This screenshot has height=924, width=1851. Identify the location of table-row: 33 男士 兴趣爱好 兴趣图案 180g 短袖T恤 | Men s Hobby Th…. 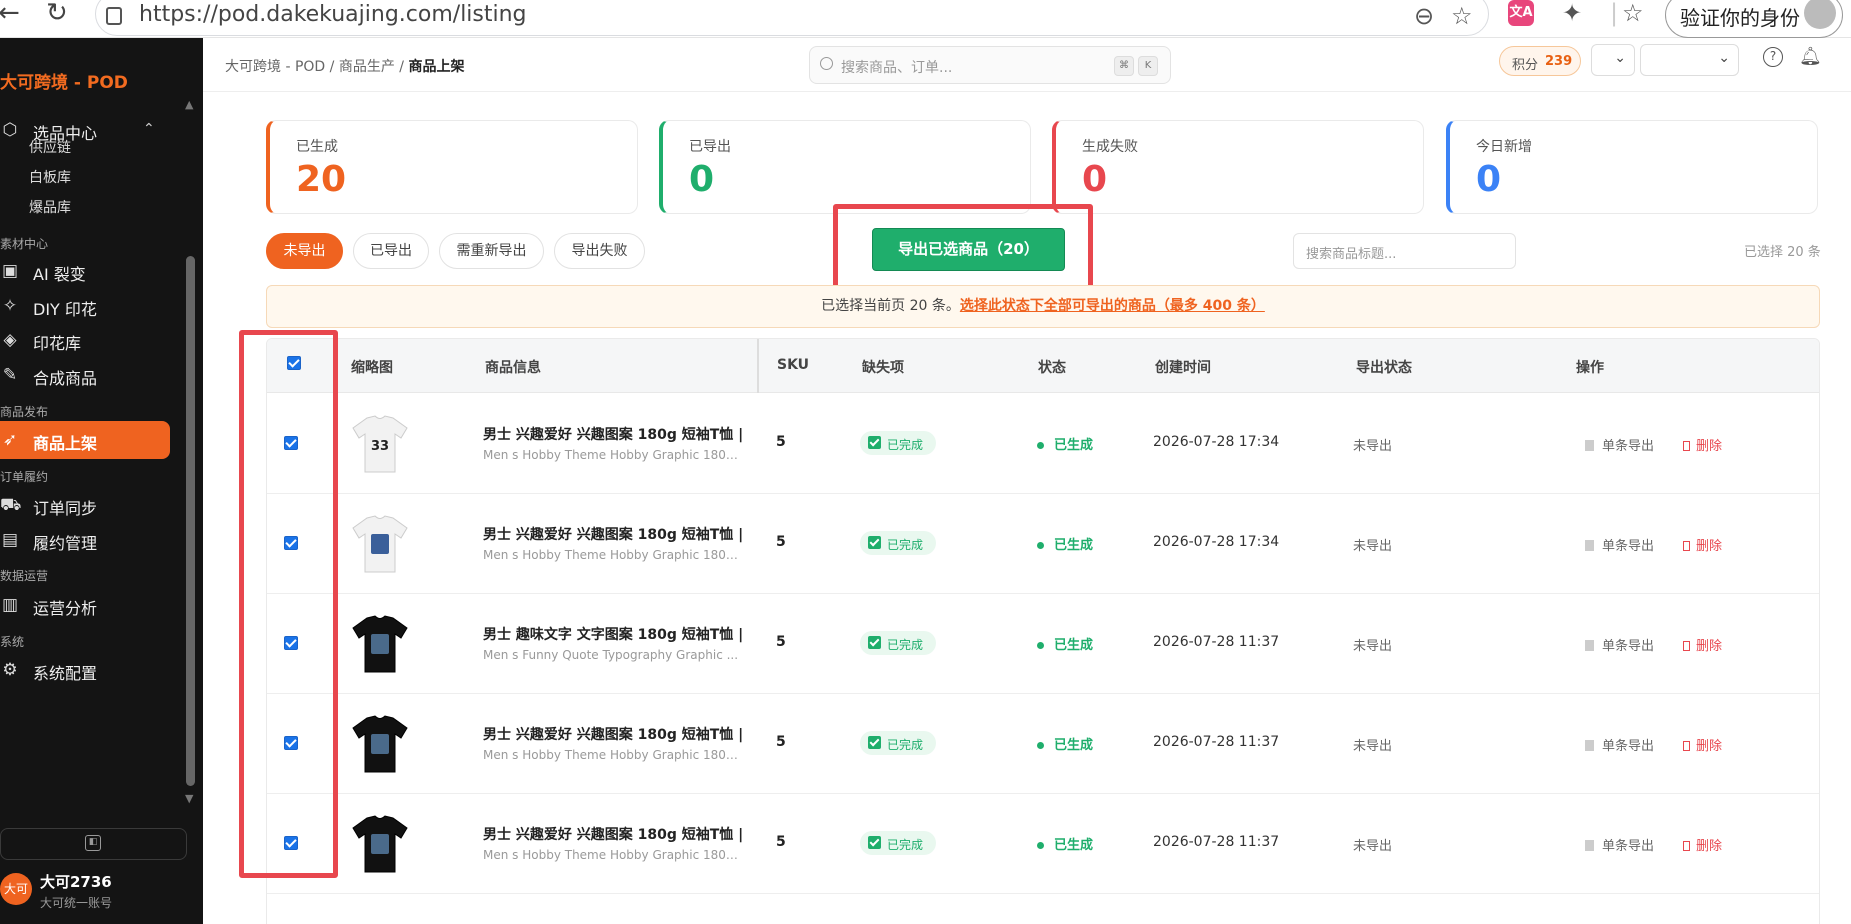
(1043, 444).